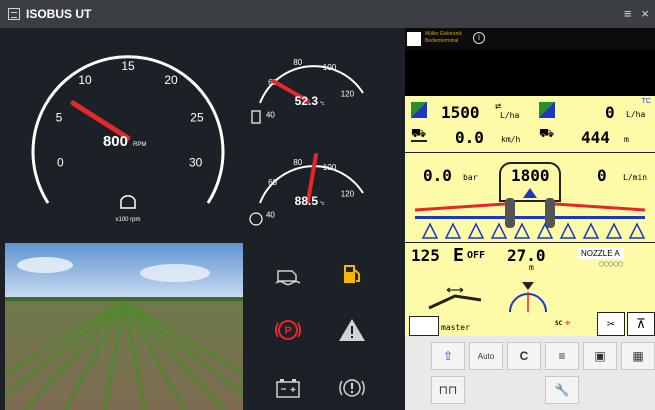 Image resolution: width=655 pixels, height=410 pixels. Describe the element at coordinates (124, 326) in the screenshot. I see `camera-view` at that location.